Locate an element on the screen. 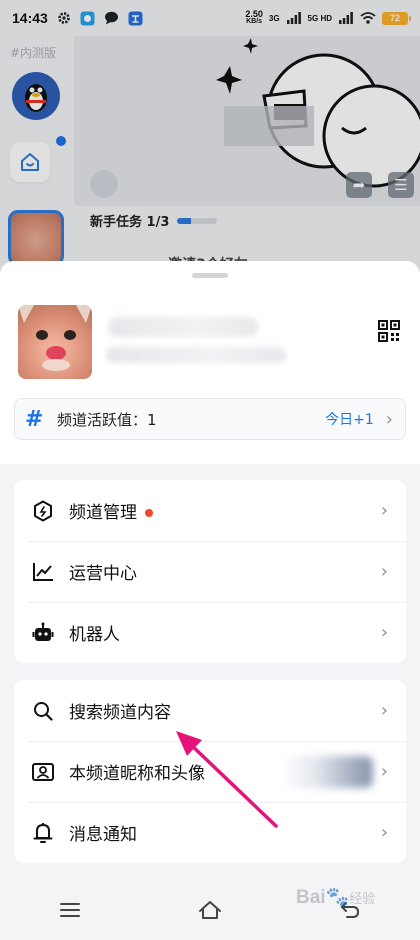 The height and width of the screenshot is (940, 420). robot-icon is located at coordinates (43, 633).